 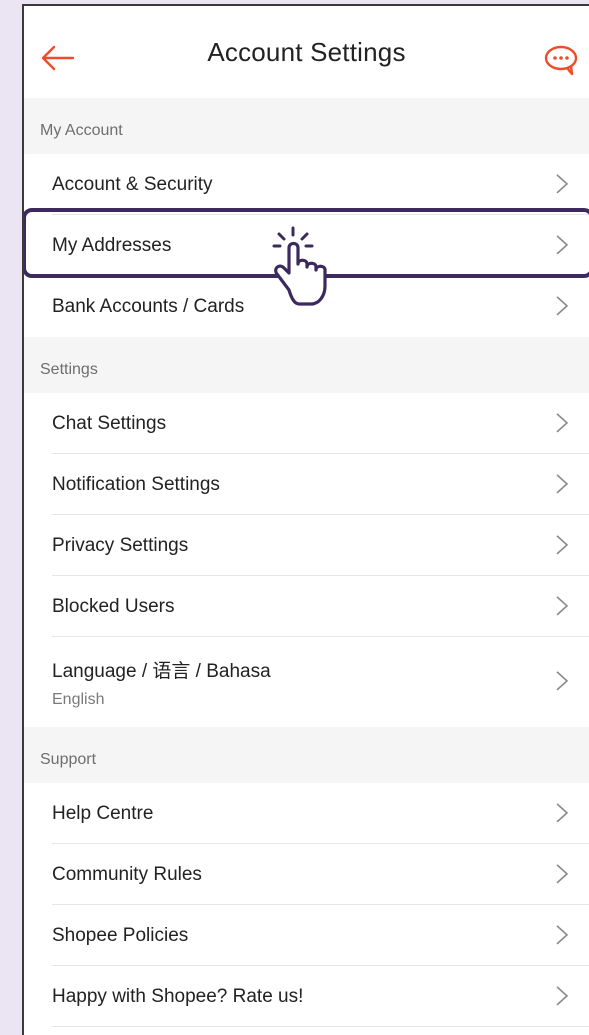 I want to click on menu-item-rate-us: Happy with Shopee? Rate us!, so click(x=306, y=996).